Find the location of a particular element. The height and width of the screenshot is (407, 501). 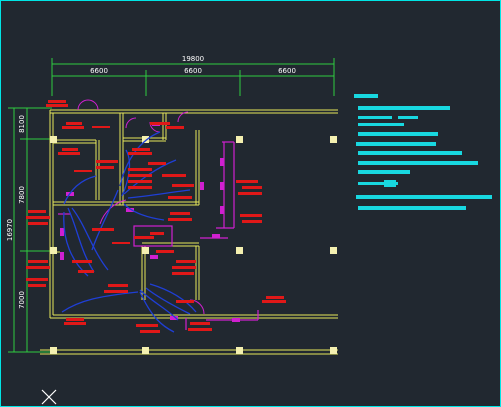

left-dimension-chain is located at coordinates (30, 230).